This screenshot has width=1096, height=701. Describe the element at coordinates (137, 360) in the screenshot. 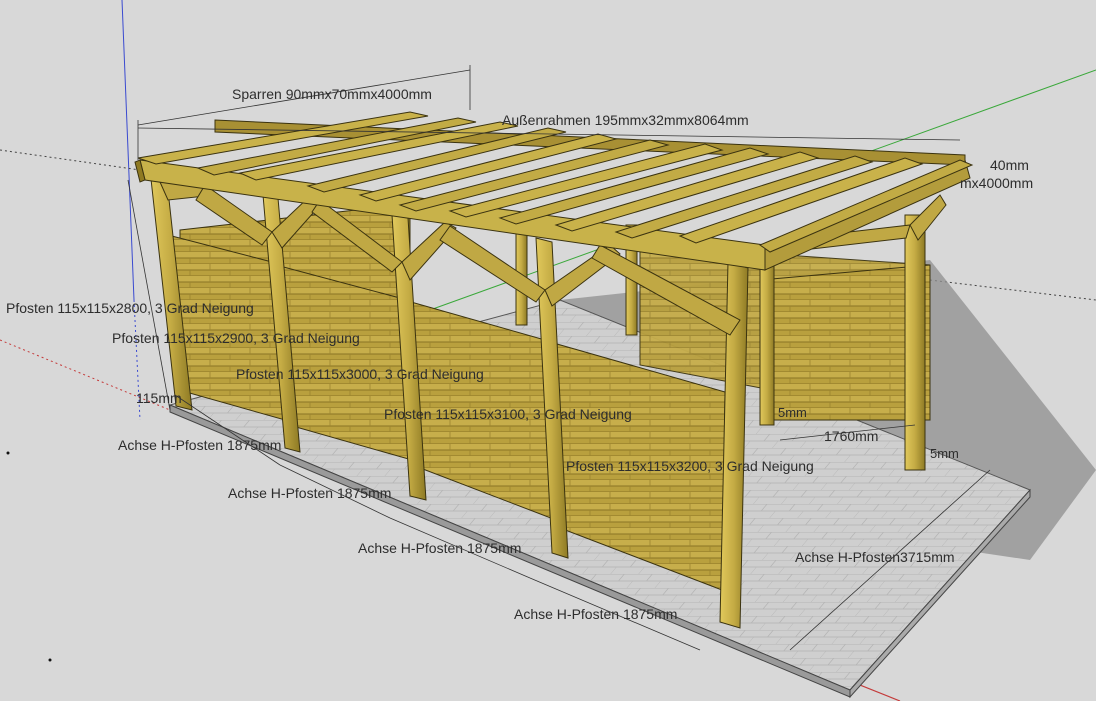

I see `blue-axis-dashed` at that location.